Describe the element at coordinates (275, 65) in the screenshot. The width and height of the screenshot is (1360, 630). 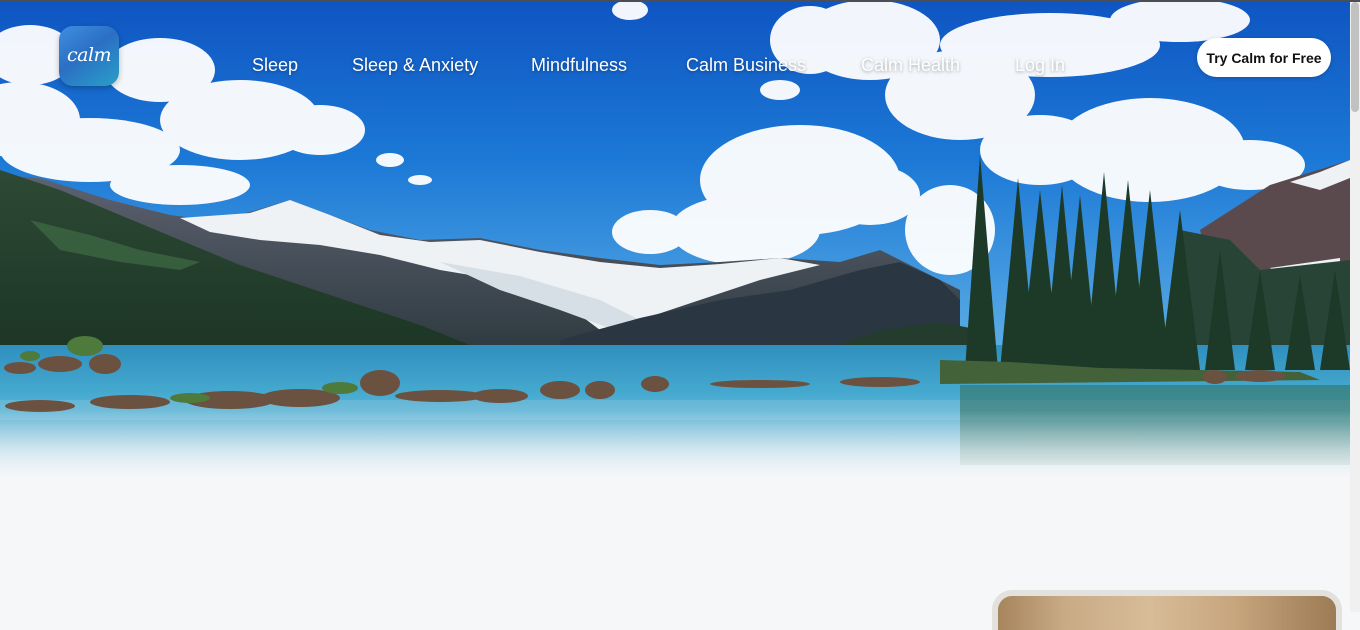
I see `nav-link-sleep: Sleep` at that location.